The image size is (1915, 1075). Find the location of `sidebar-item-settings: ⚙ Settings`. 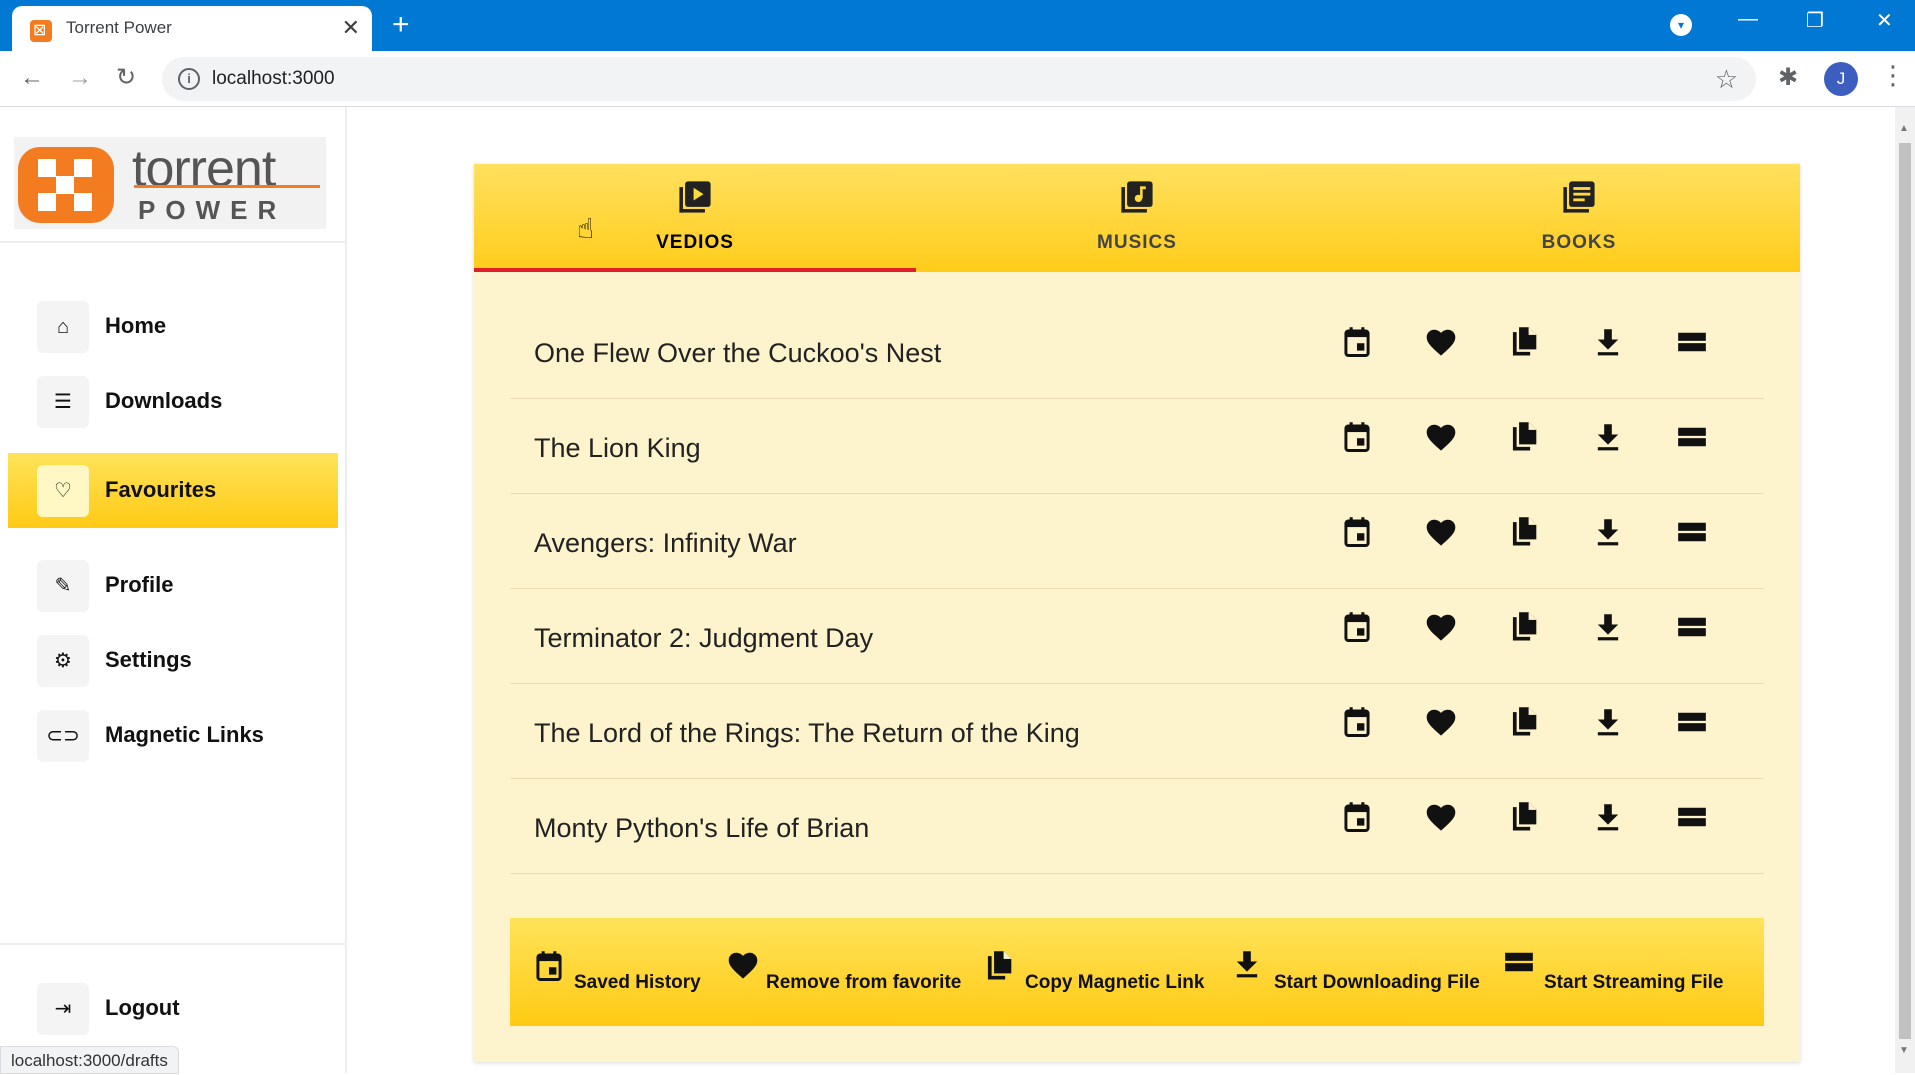

sidebar-item-settings: ⚙ Settings is located at coordinates (173, 660).